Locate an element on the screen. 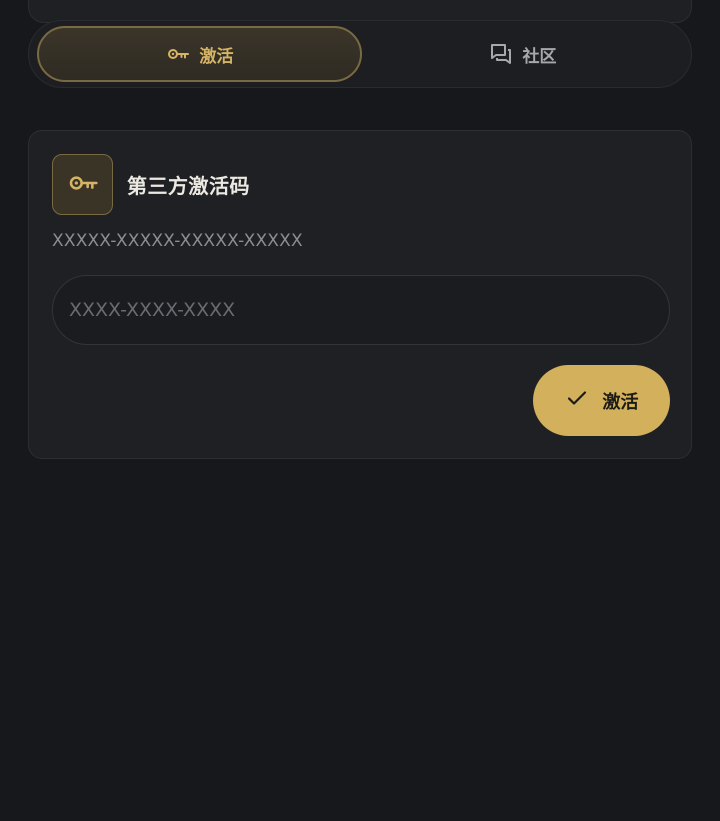 The image size is (720, 821). check-icon is located at coordinates (577, 400).